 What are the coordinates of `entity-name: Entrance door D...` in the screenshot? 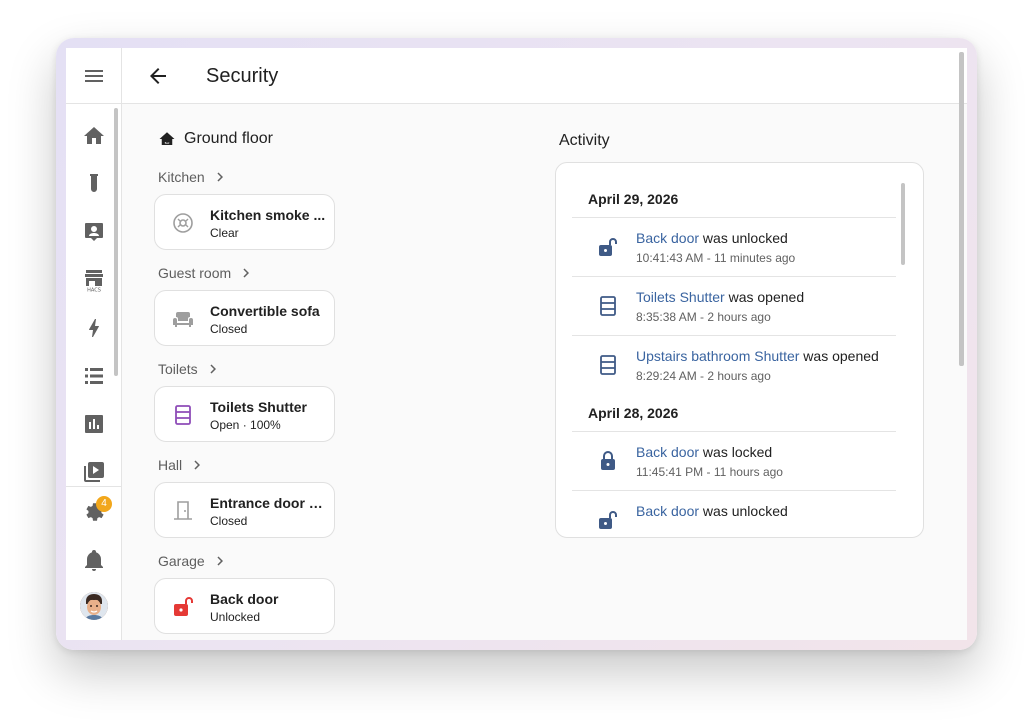 It's located at (268, 503).